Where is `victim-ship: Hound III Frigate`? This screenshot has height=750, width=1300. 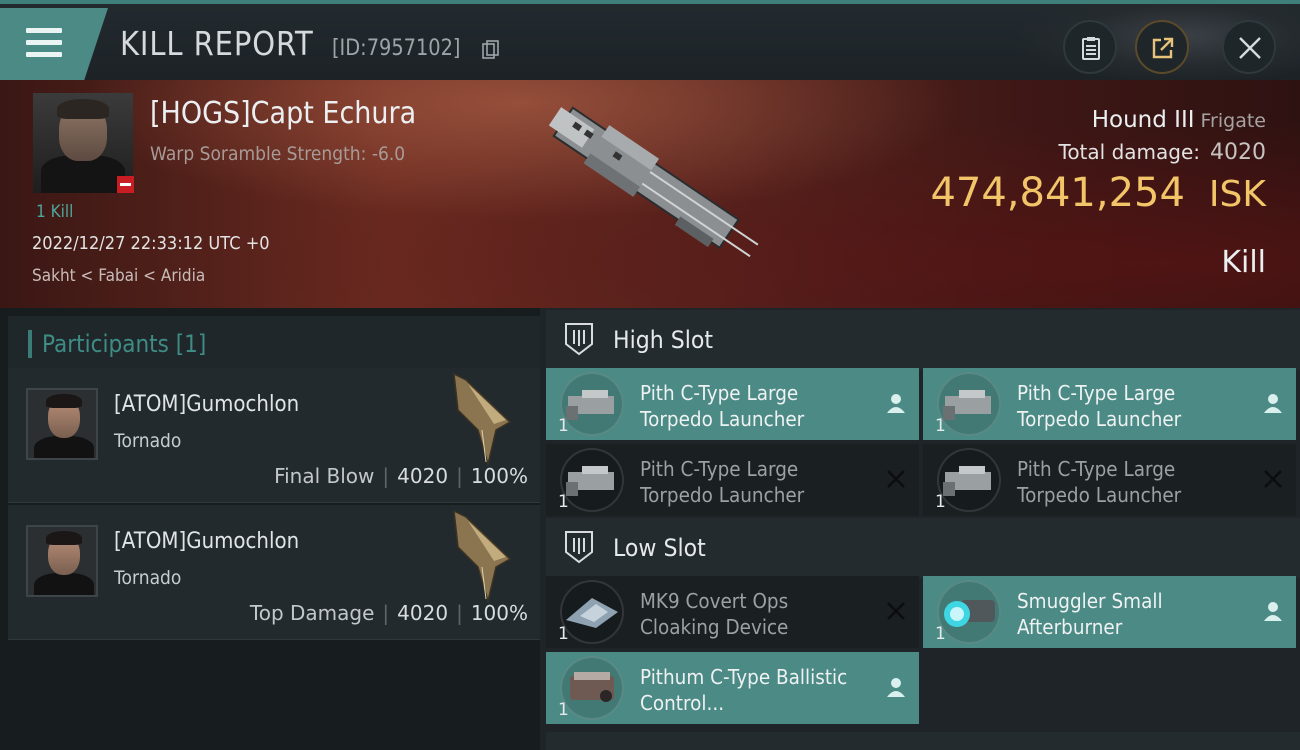 victim-ship: Hound III Frigate is located at coordinates (1179, 120).